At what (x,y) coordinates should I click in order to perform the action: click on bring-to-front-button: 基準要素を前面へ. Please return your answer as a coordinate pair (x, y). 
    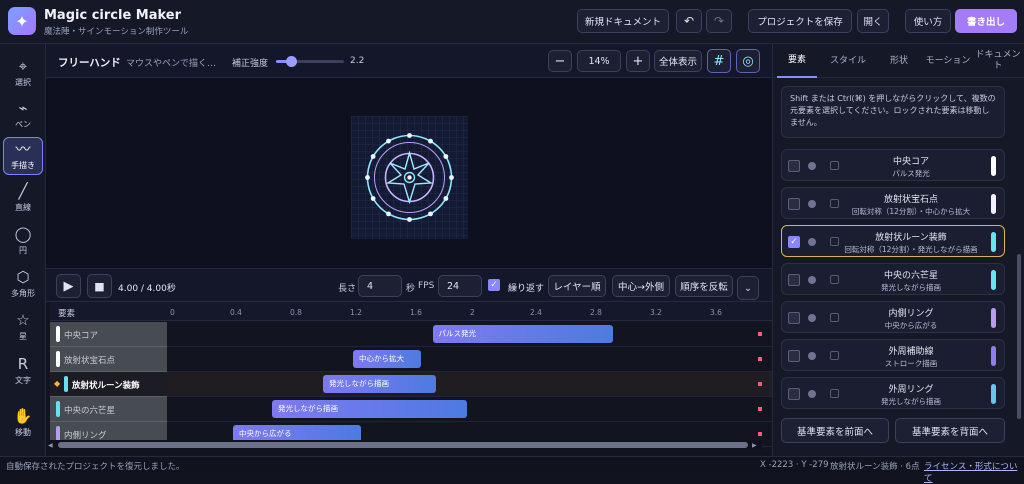
    Looking at the image, I should click on (835, 430).